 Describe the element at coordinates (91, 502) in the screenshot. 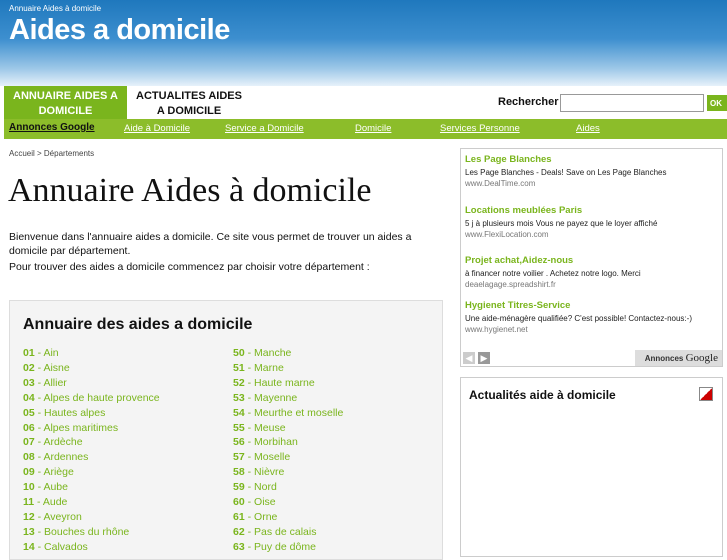

I see `department-item: 11 - Aude` at that location.